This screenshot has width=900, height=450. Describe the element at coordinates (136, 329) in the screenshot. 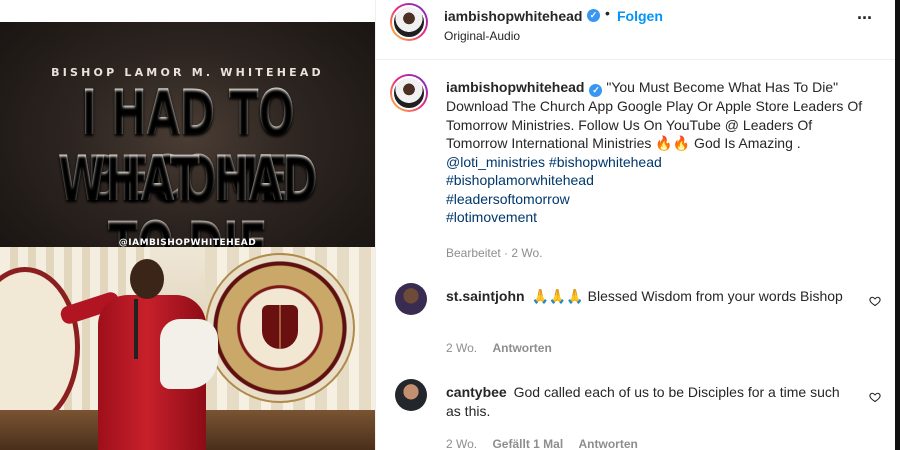

I see `microphone` at that location.